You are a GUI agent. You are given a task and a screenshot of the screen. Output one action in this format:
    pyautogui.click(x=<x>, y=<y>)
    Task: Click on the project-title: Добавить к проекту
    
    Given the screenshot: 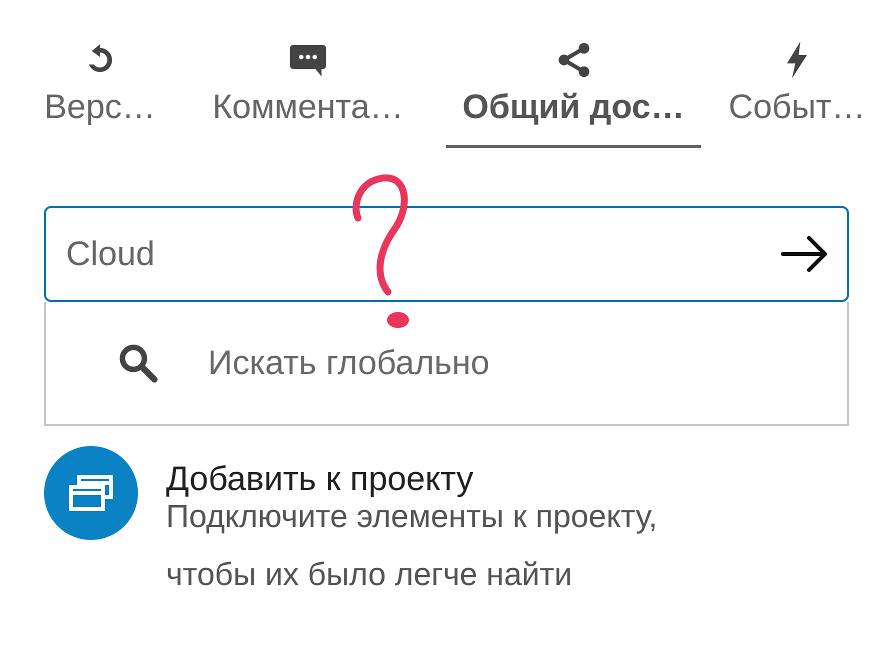 What is the action you would take?
    pyautogui.click(x=320, y=479)
    